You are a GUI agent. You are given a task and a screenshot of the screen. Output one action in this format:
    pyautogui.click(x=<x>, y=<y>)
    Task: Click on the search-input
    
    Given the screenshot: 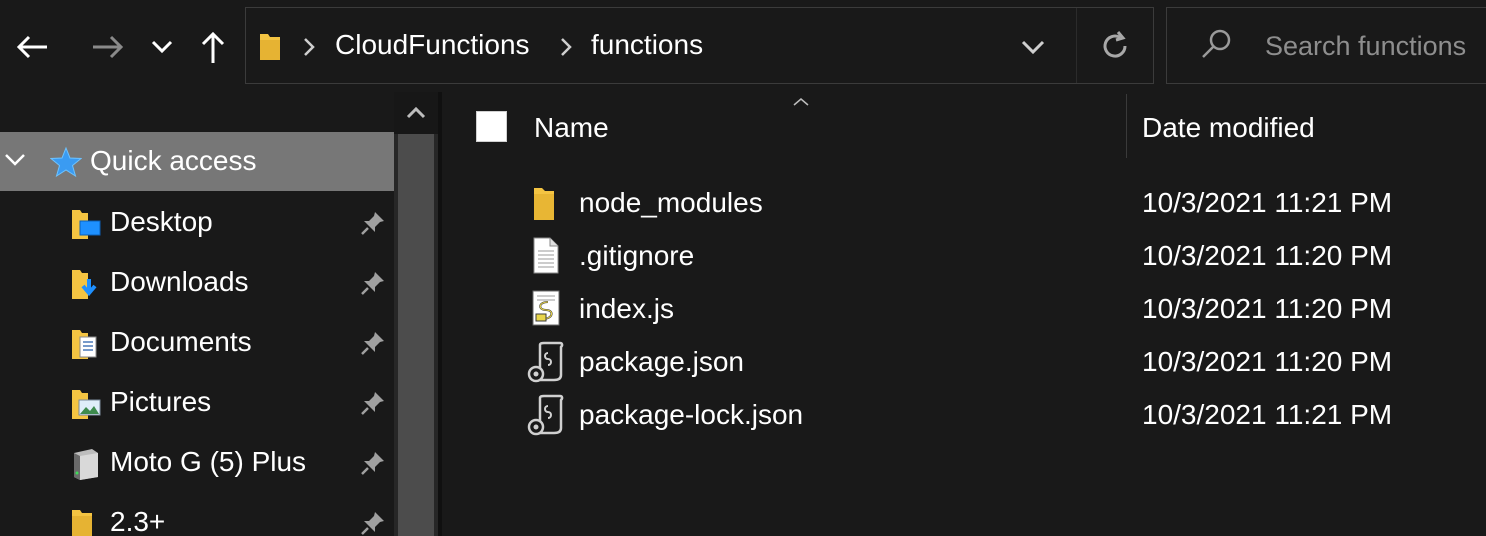 What is the action you would take?
    pyautogui.click(x=1375, y=46)
    